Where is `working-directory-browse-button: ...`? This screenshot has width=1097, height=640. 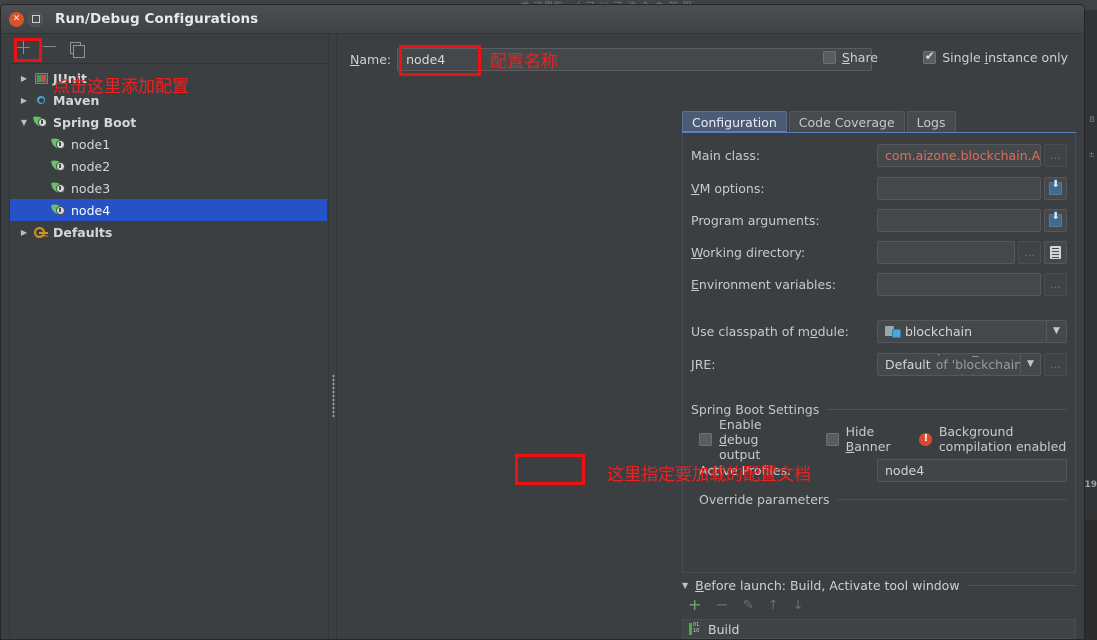
working-directory-browse-button: ... is located at coordinates (1029, 252).